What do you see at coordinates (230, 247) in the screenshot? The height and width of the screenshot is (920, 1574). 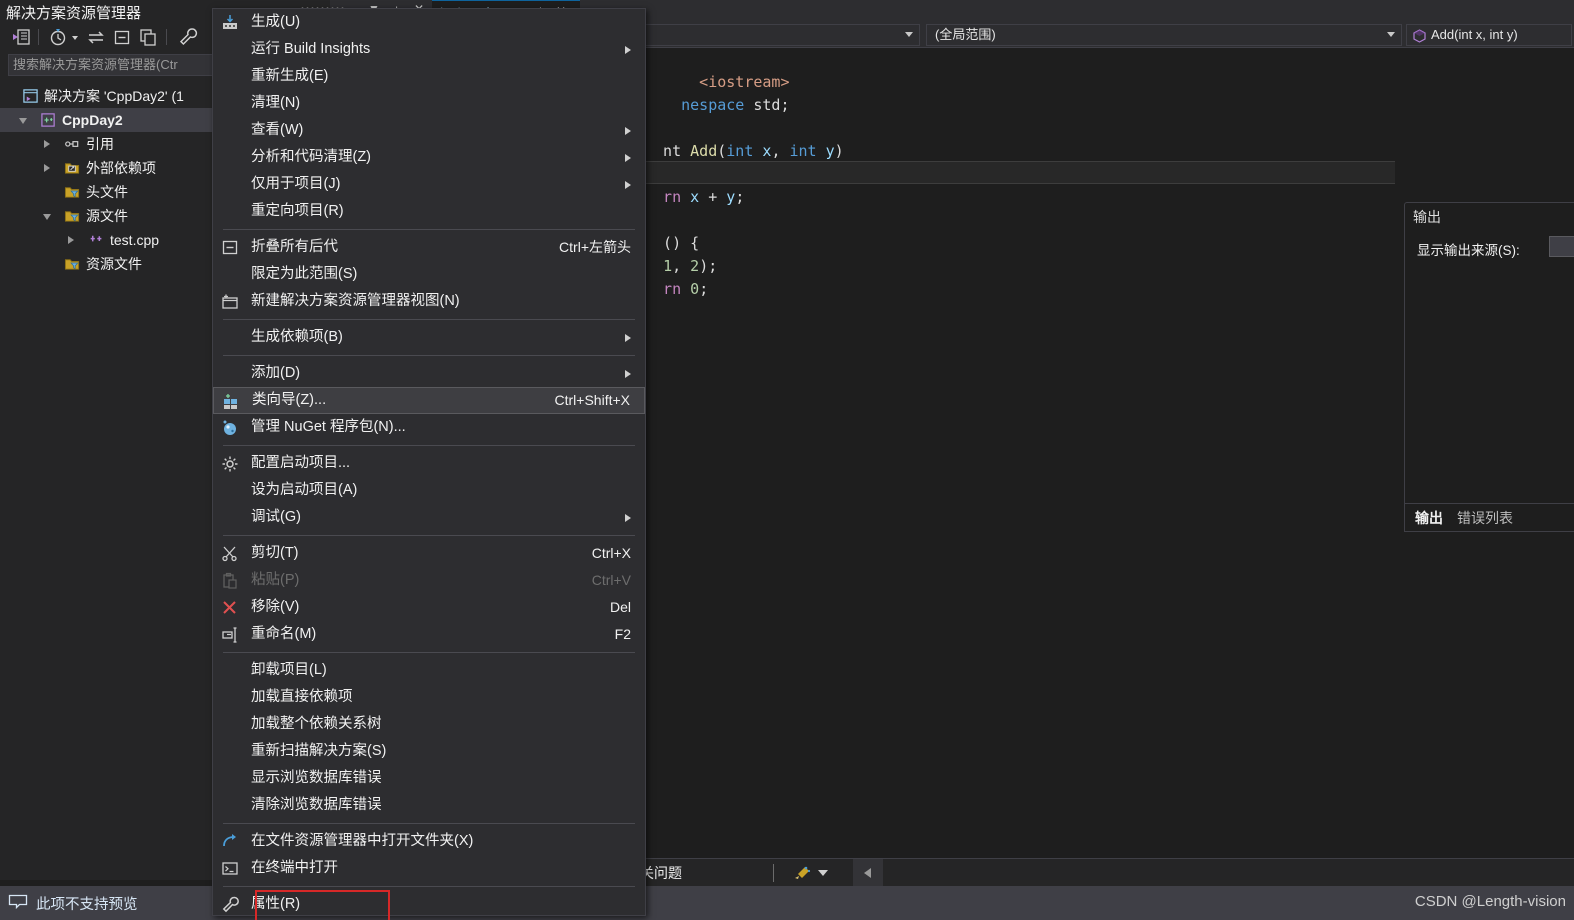 I see `collapse-descendants-icon` at bounding box center [230, 247].